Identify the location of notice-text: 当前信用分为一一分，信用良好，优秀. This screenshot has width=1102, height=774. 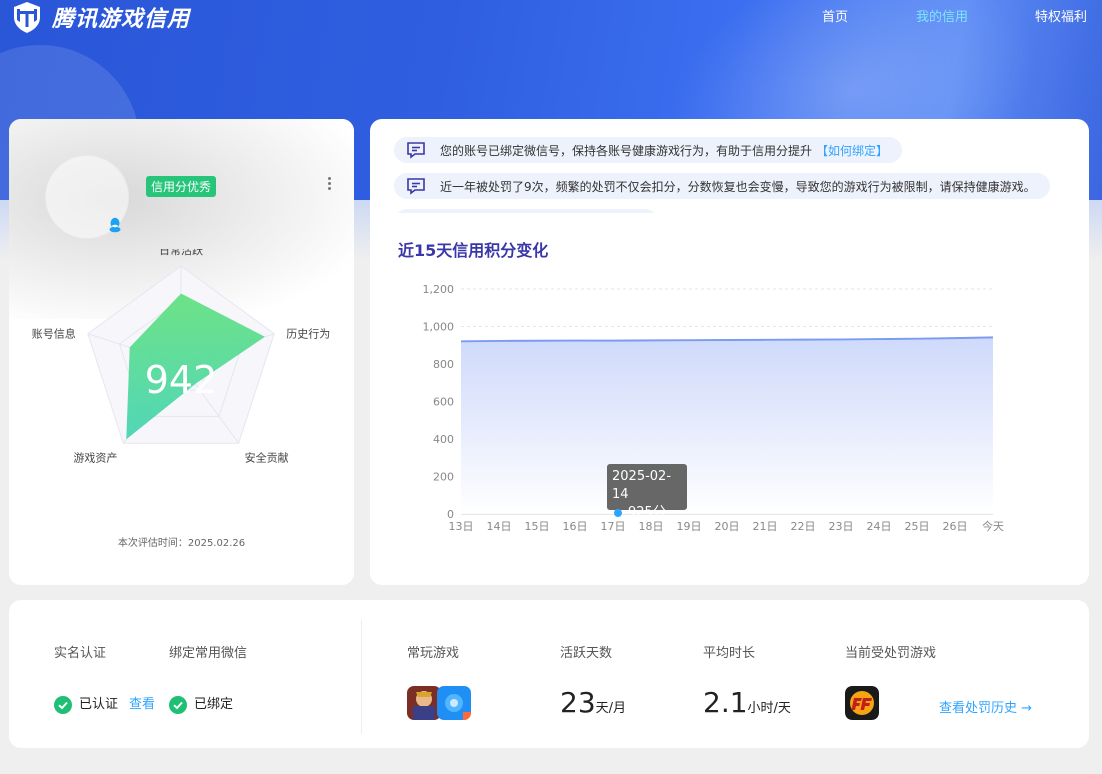
(542, 222).